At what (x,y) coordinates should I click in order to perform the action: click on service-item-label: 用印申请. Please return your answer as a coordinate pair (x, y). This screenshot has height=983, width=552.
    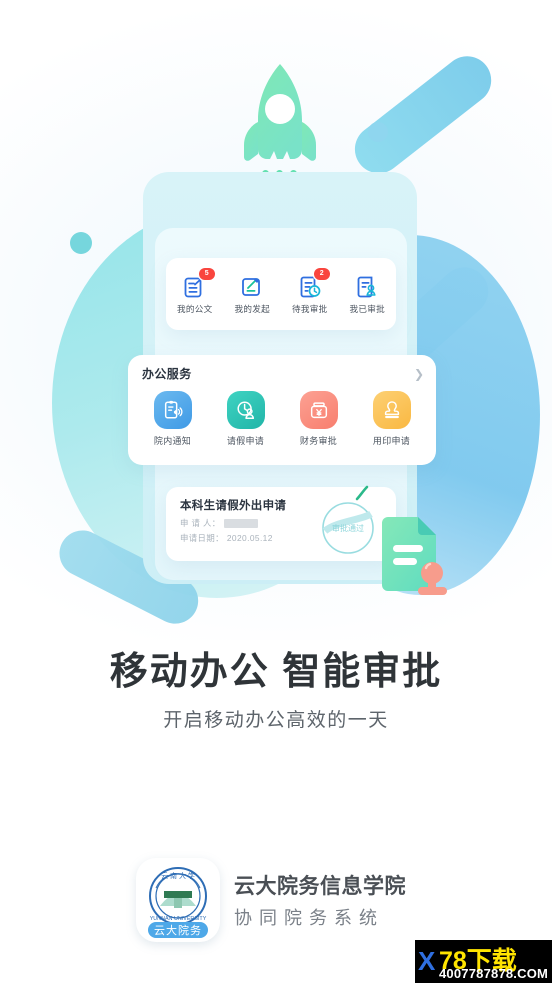
    Looking at the image, I should click on (391, 441).